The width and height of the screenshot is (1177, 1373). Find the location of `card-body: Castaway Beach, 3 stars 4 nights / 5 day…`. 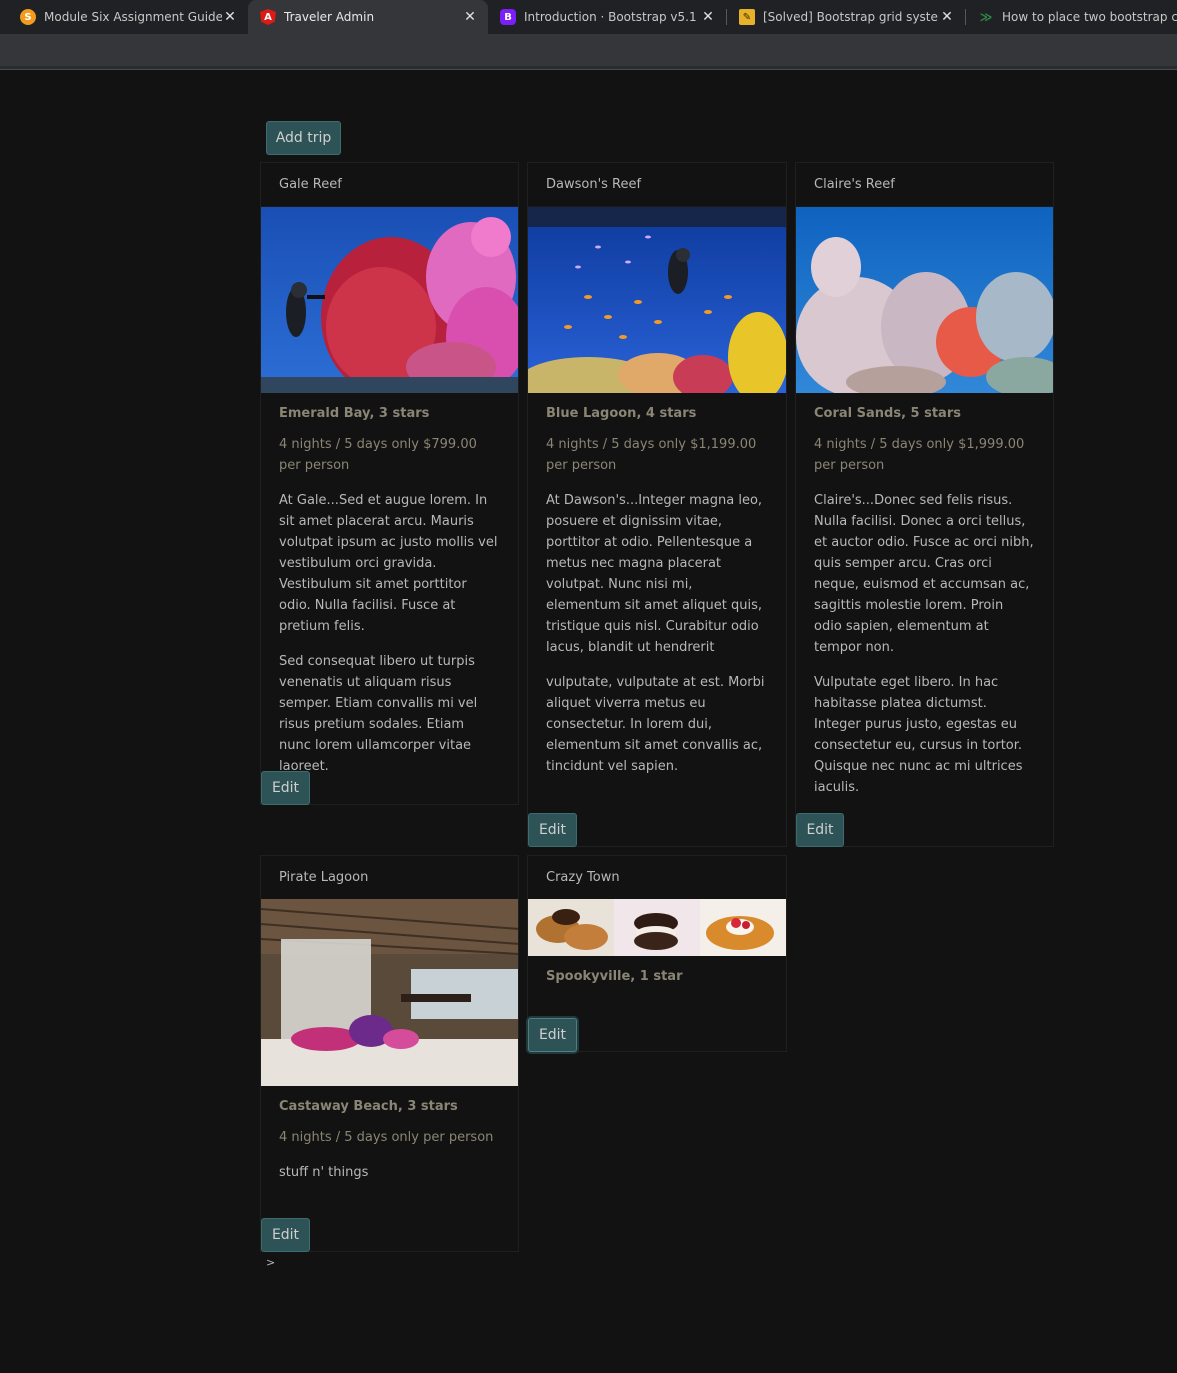

card-body: Castaway Beach, 3 stars 4 nights / 5 day… is located at coordinates (389, 1141).